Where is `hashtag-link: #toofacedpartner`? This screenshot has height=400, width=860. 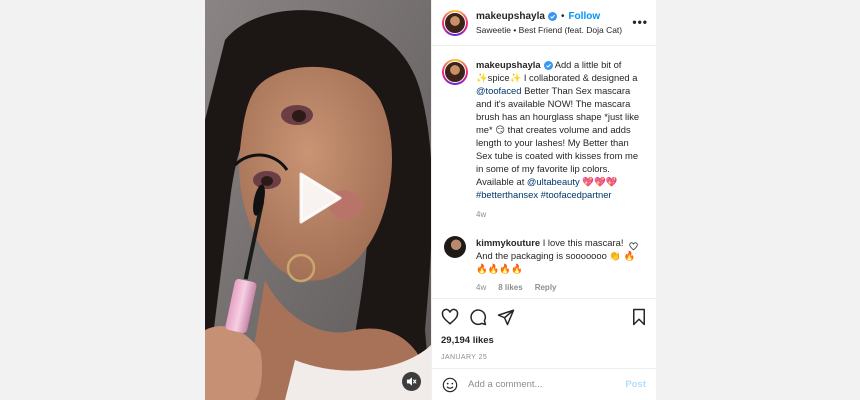 hashtag-link: #toofacedpartner is located at coordinates (576, 194).